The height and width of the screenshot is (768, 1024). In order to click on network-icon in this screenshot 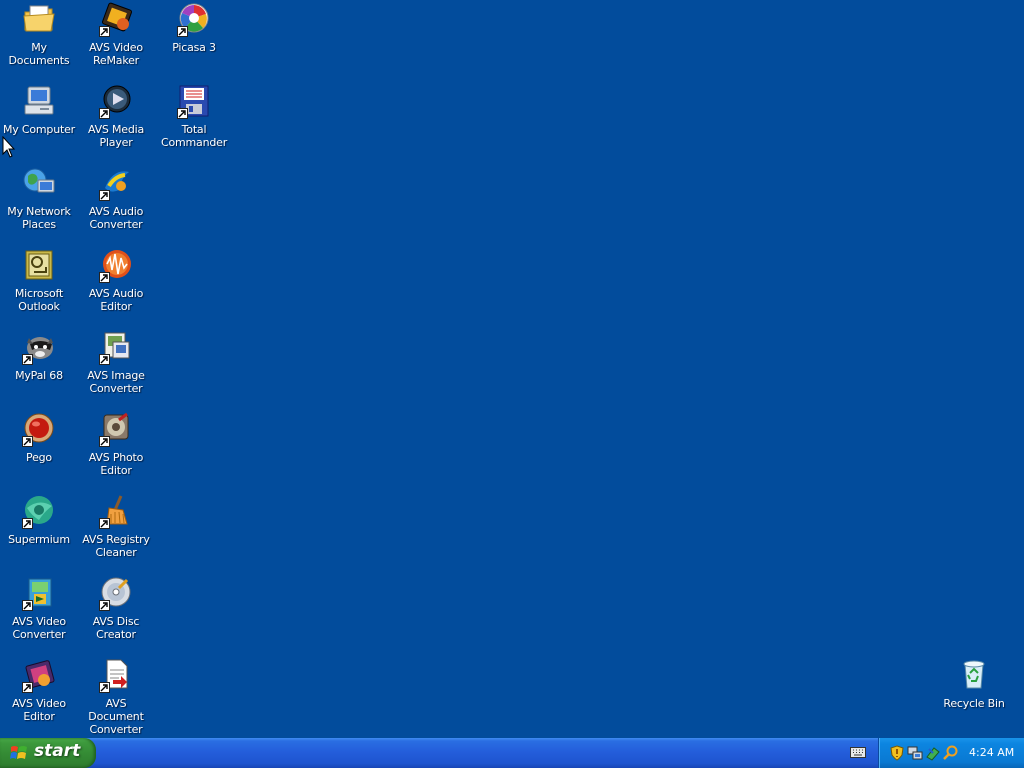, I will do `click(915, 753)`.